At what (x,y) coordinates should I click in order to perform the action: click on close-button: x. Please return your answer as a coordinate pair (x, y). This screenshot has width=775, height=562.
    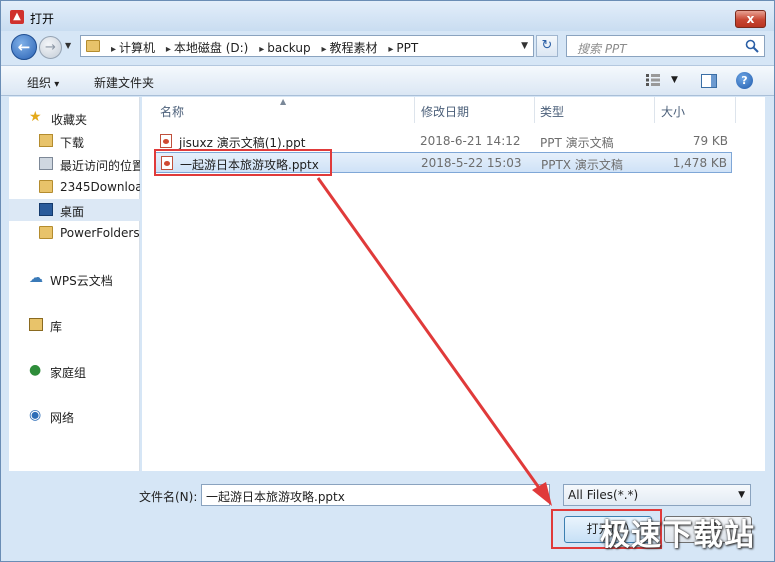
    Looking at the image, I should click on (750, 19).